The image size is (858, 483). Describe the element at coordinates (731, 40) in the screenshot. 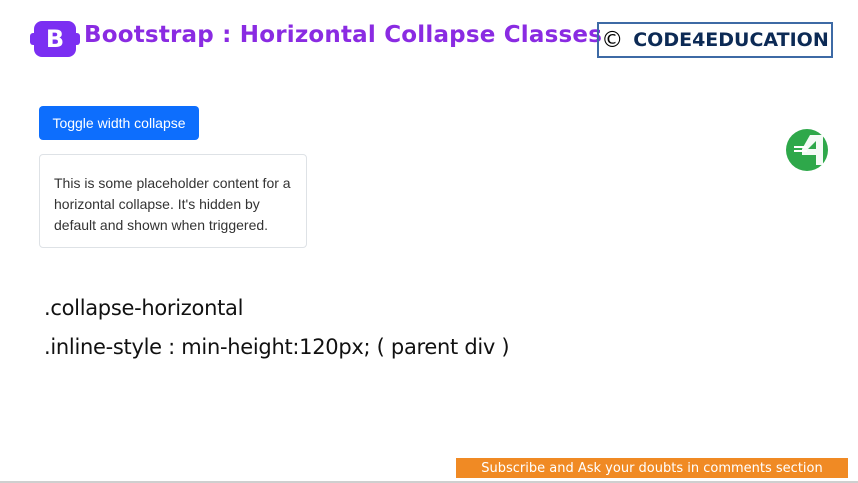

I see `brand-name: CODE4EDUCATION` at that location.